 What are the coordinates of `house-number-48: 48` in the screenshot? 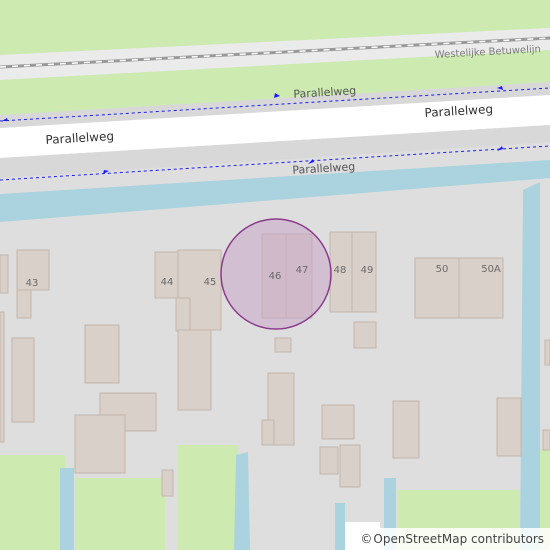 It's located at (340, 270).